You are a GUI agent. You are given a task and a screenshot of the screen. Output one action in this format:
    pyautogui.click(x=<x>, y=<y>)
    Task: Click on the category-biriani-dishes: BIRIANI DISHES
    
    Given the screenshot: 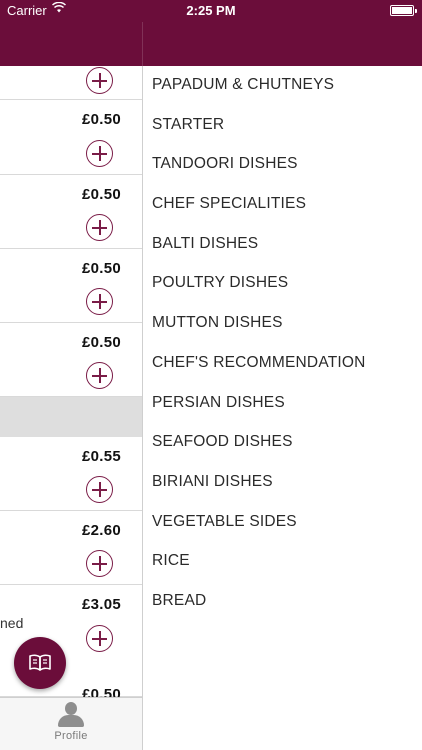 What is the action you would take?
    pyautogui.click(x=212, y=482)
    